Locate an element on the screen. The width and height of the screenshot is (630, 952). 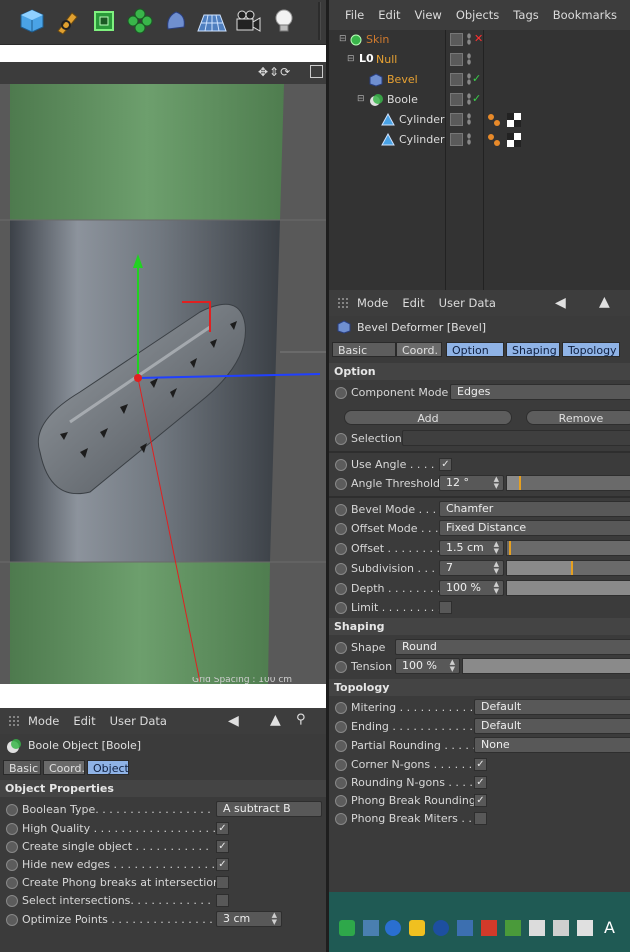
tree-row-skin: ⊟ Skin ✕ is located at coordinates (479, 40).